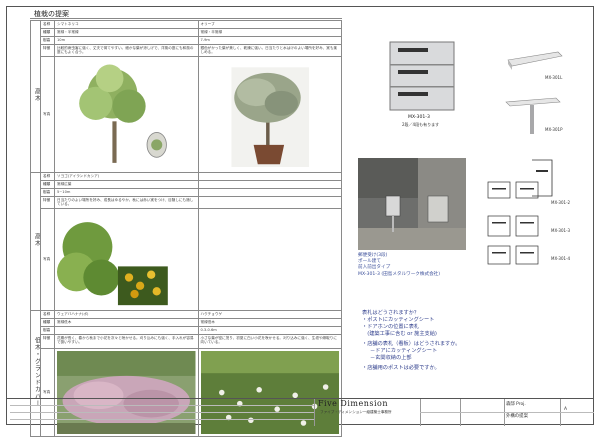 This screenshot has width=600, height=437. Describe the element at coordinates (126, 184) in the screenshot. I see `plant-type: 常緑広葉` at that location.